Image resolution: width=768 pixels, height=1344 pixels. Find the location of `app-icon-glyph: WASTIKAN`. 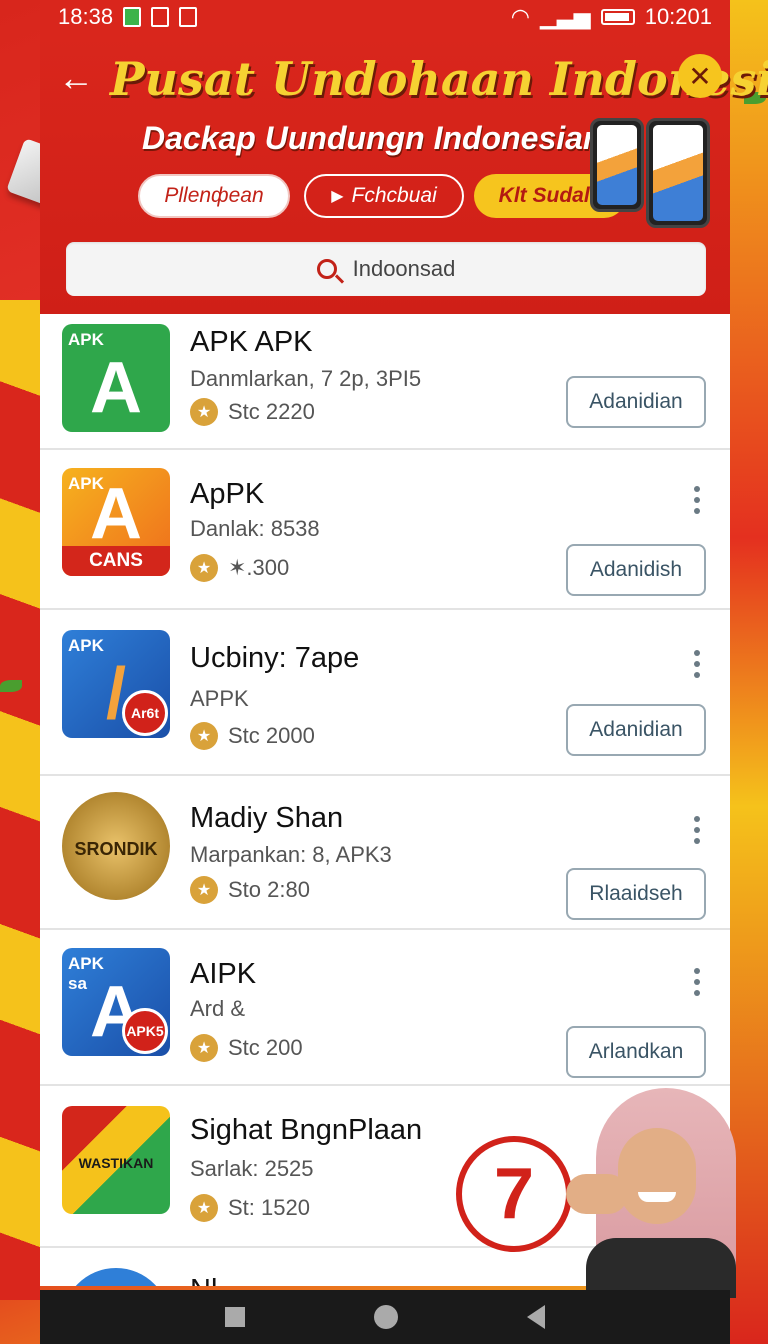

app-icon-glyph: WASTIKAN is located at coordinates (116, 1163).